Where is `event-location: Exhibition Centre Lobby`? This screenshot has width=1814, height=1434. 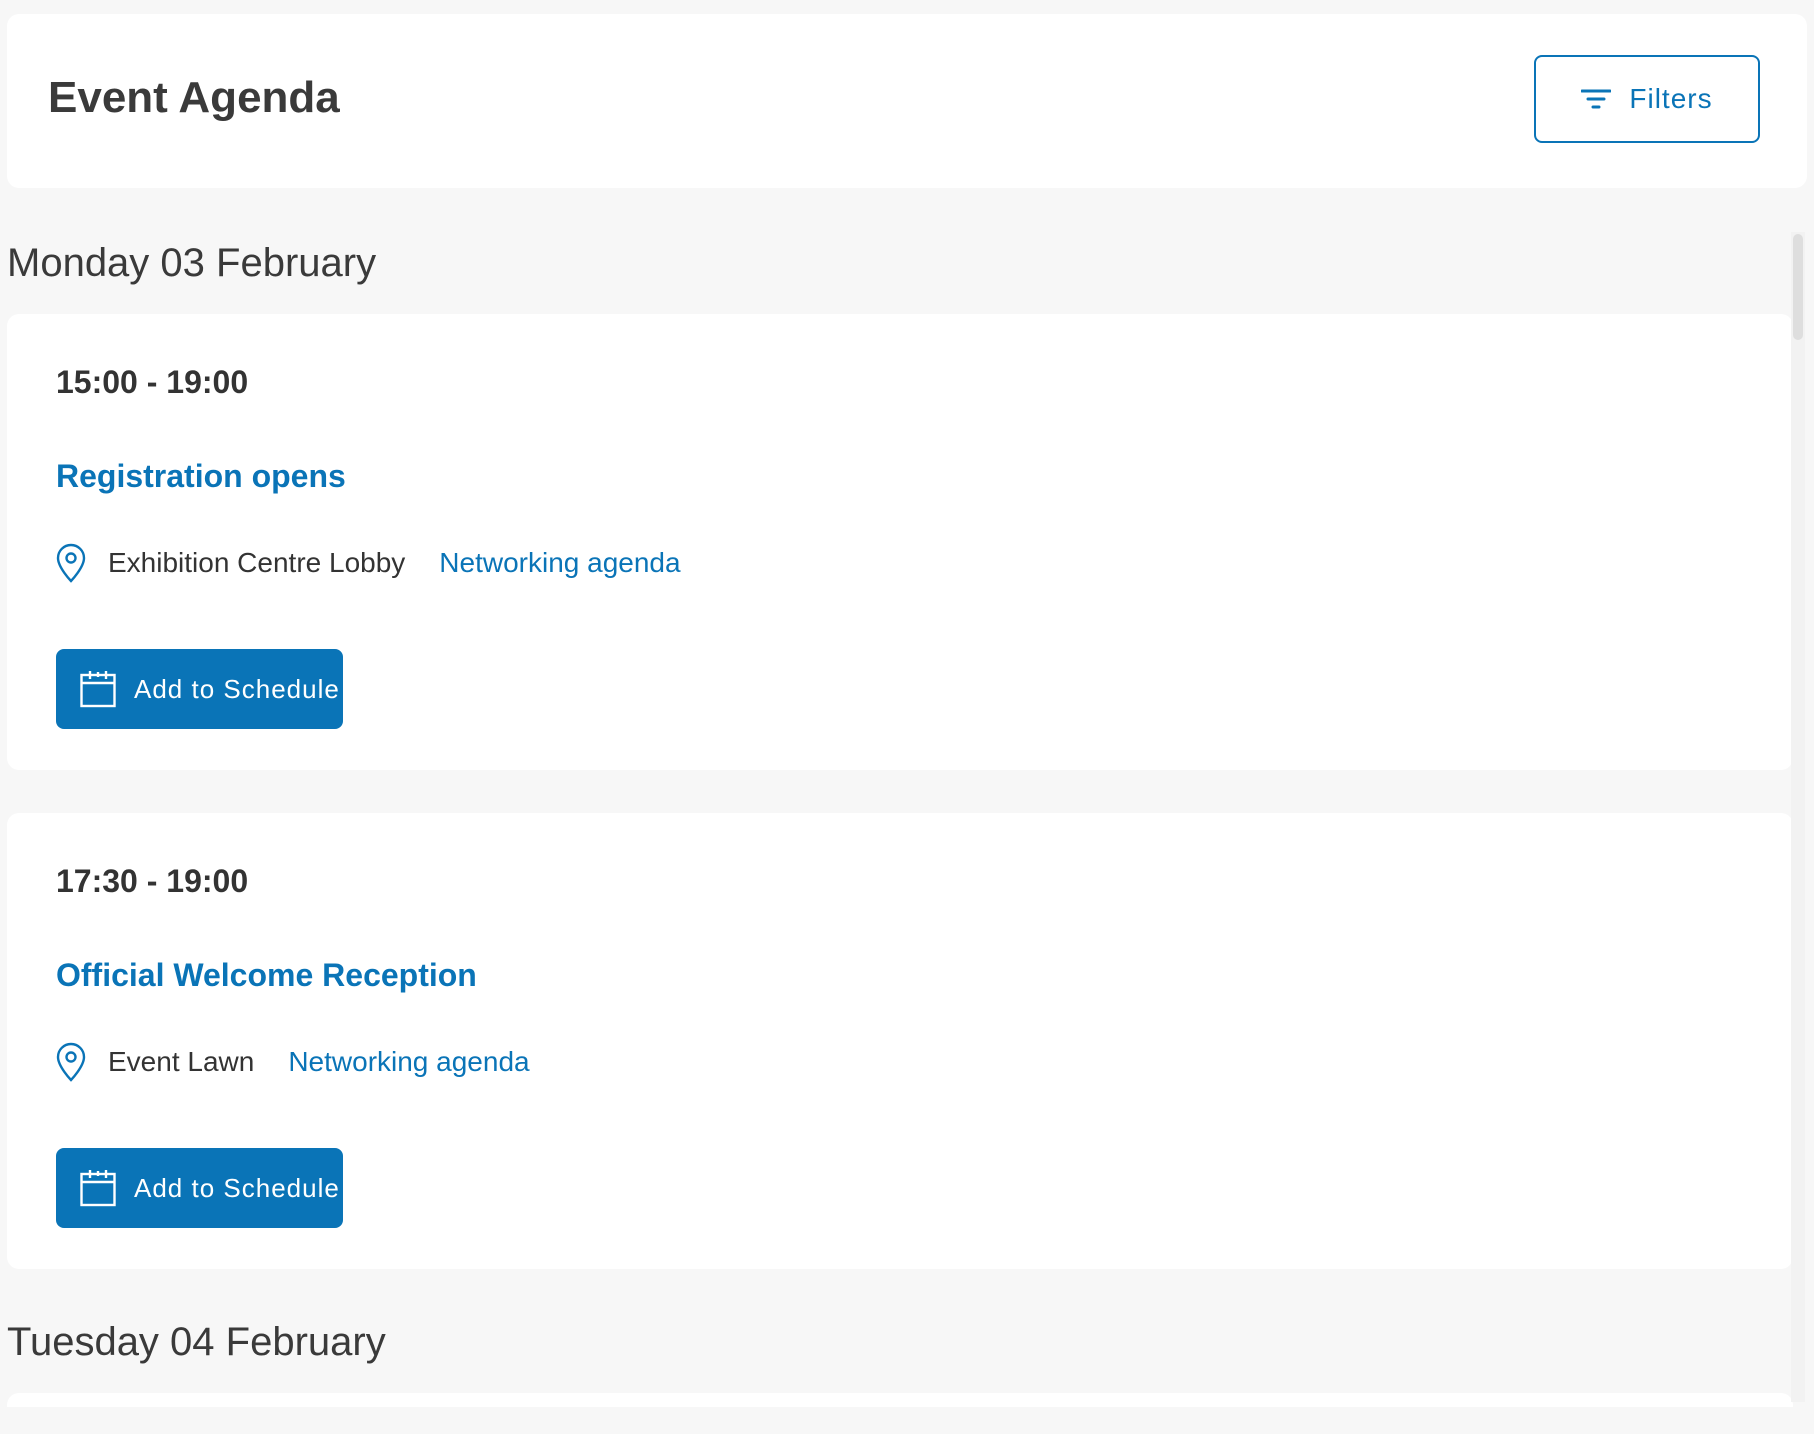 event-location: Exhibition Centre Lobby is located at coordinates (257, 563).